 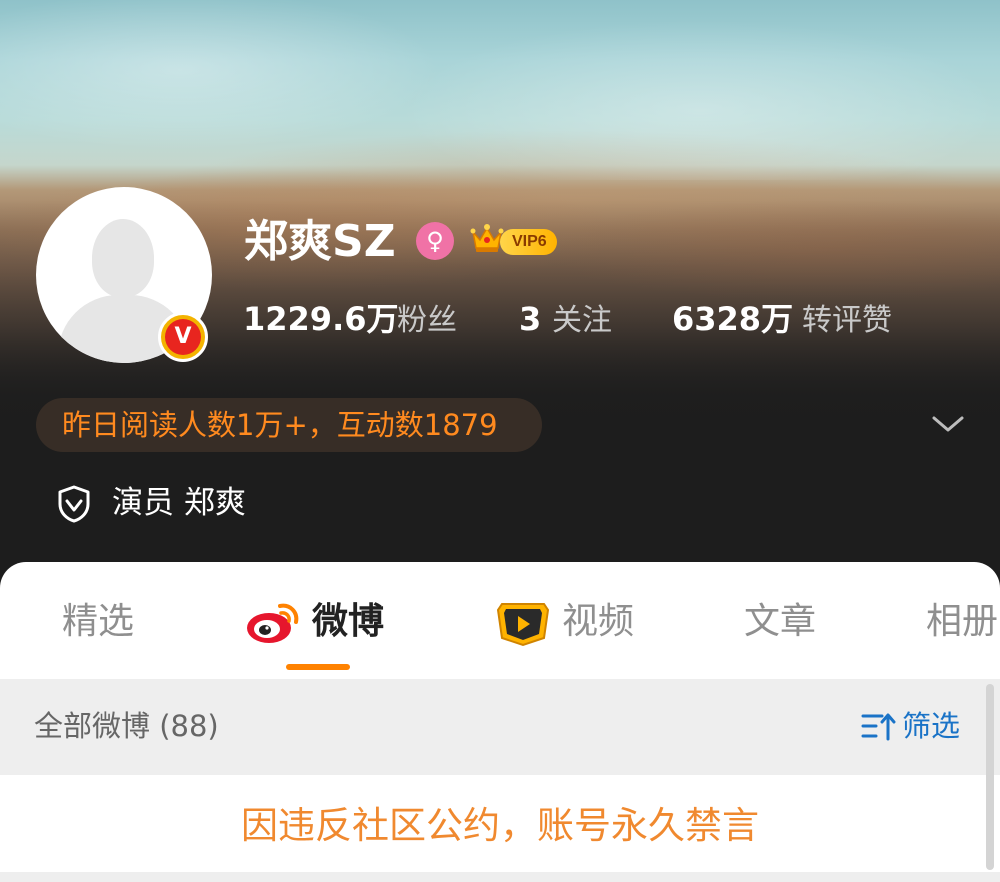 I want to click on profile-name: 郑爽SZ, so click(x=320, y=241).